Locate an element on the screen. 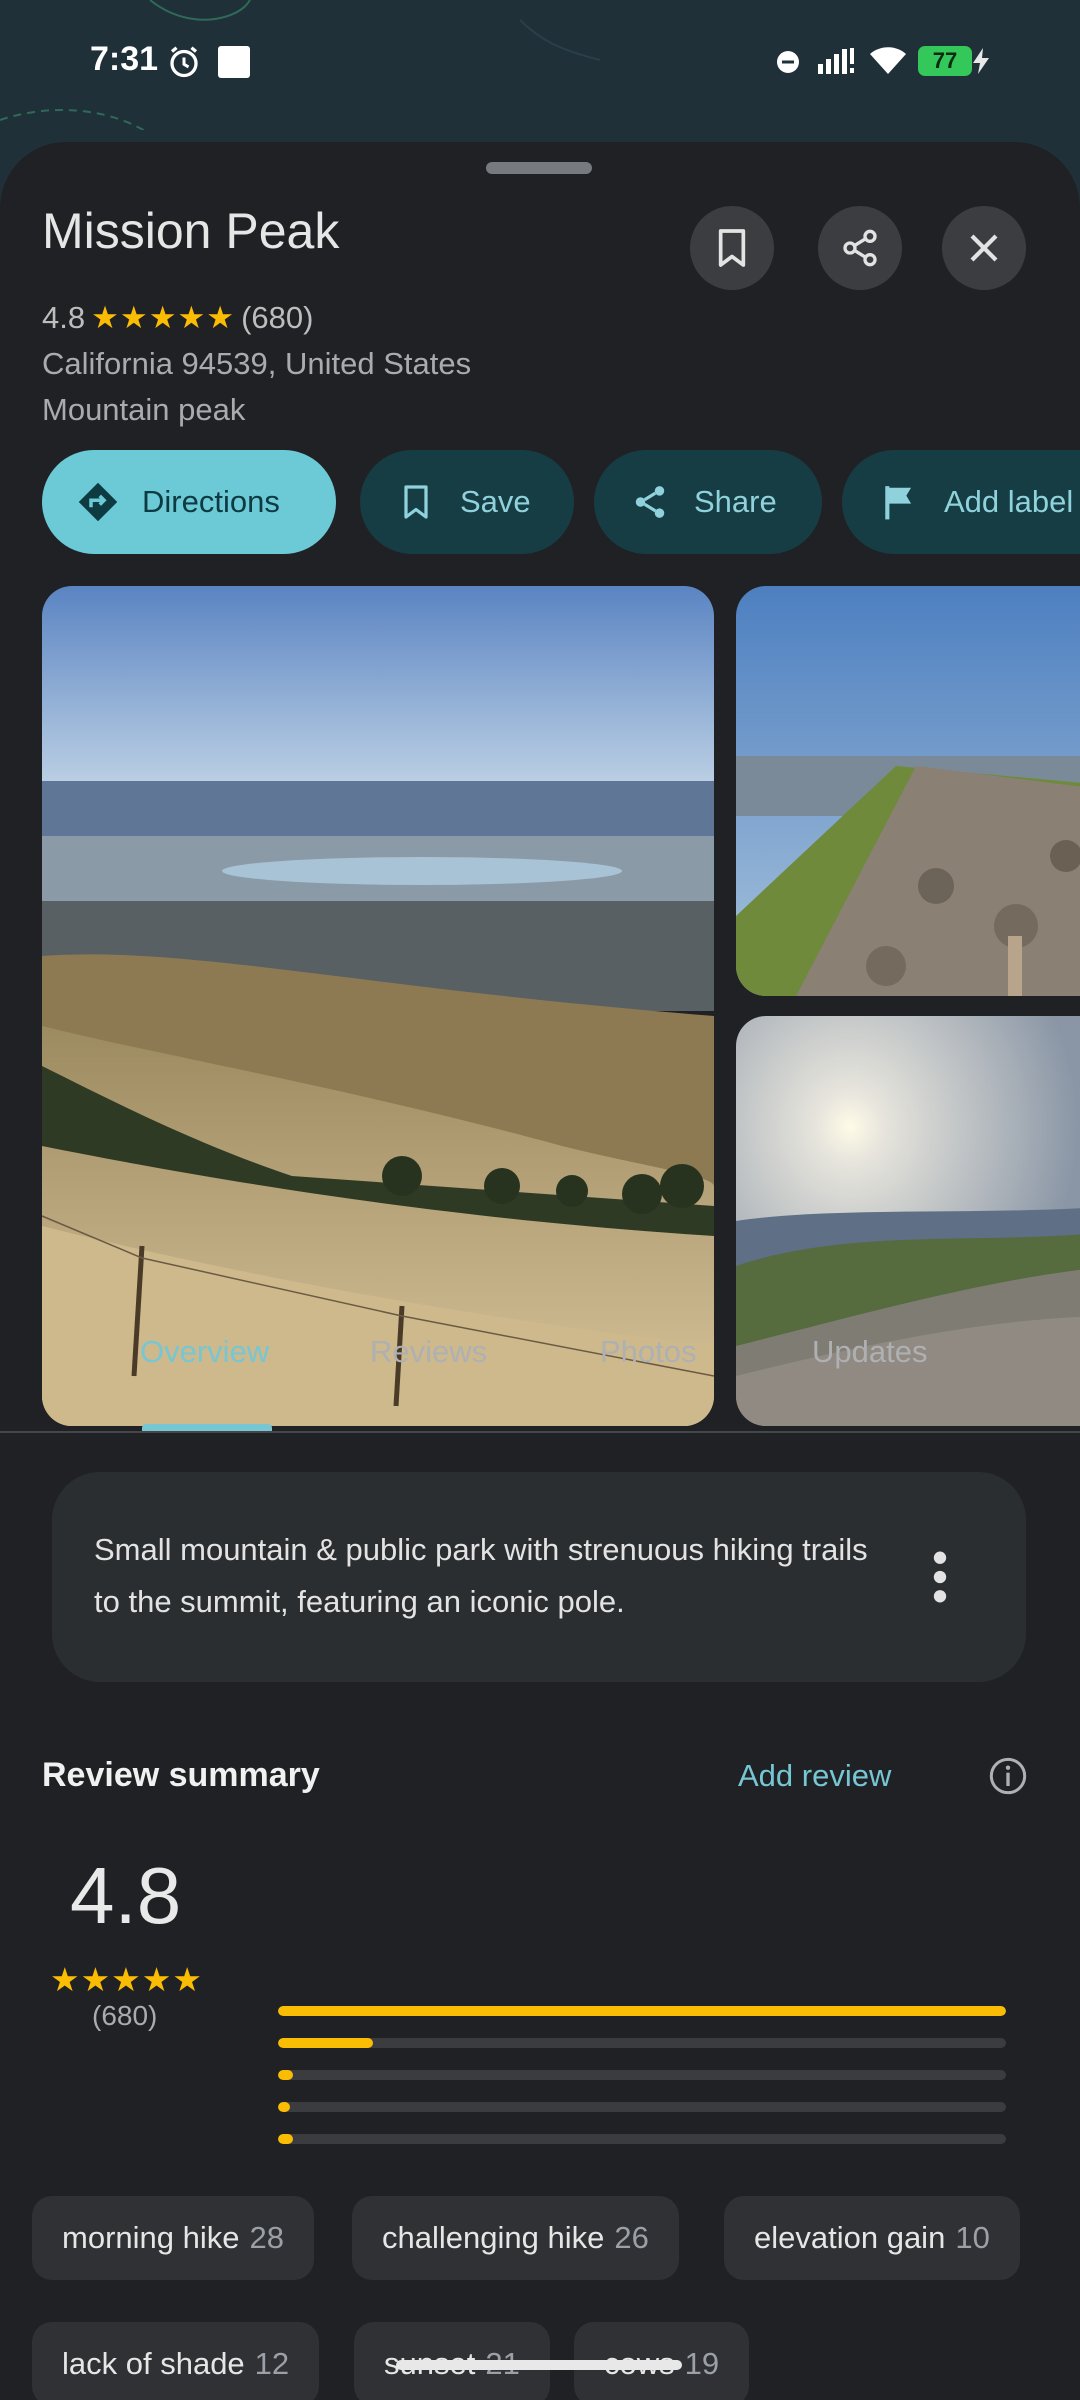 The height and width of the screenshot is (2400, 1080). topic-count: 12 is located at coordinates (272, 2363).